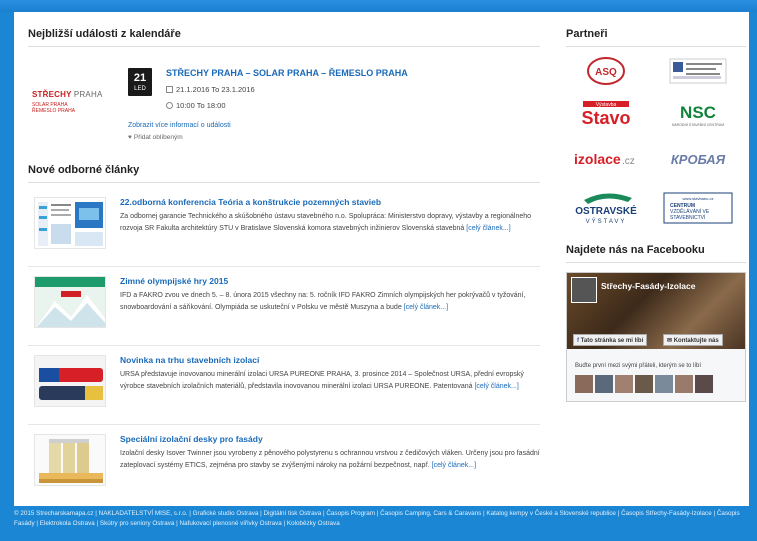 This screenshot has width=757, height=541. I want to click on nsc-label: NSC, so click(698, 112).